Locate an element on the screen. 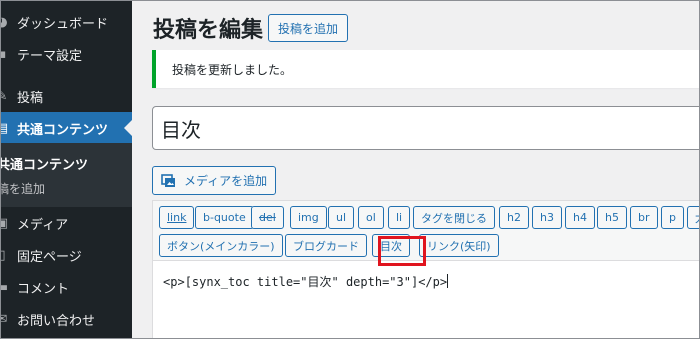 The height and width of the screenshot is (339, 700). notice-text: 投稿を更新しました。 is located at coordinates (232, 69).